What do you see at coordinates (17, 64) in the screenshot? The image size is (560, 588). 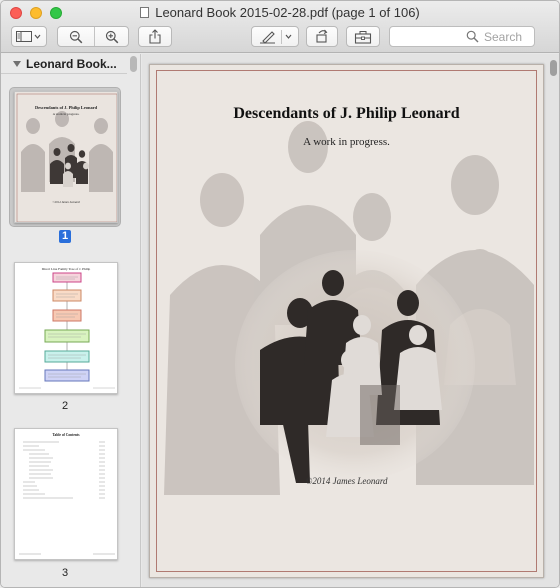 I see `disclosure-triangle-icon` at bounding box center [17, 64].